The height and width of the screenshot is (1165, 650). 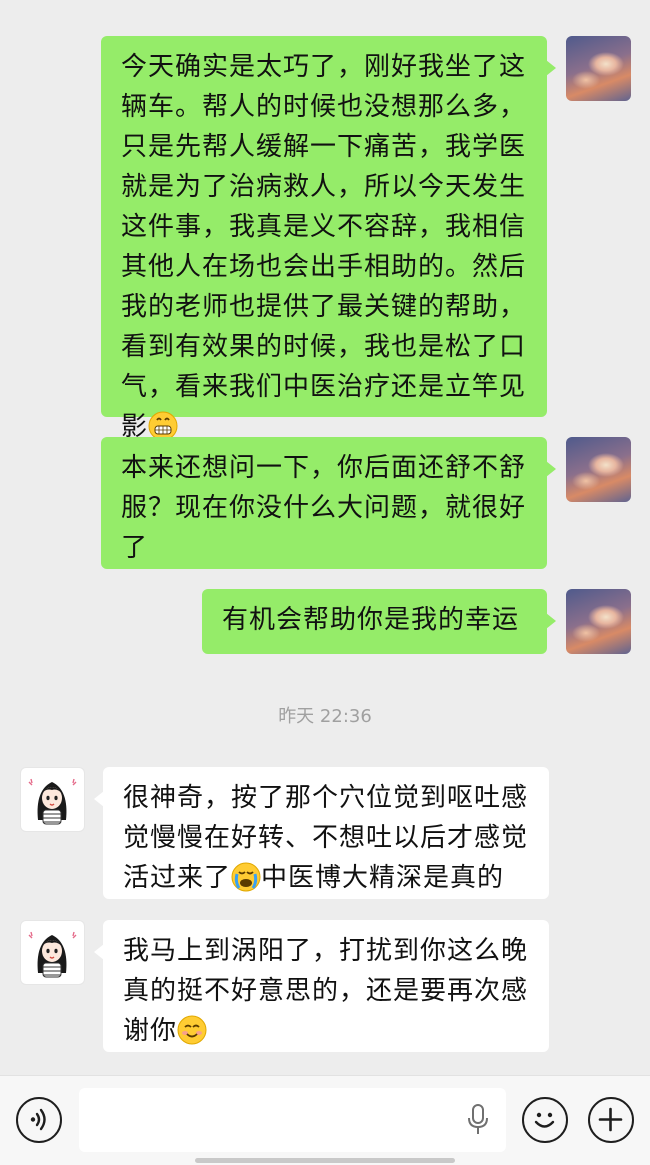 What do you see at coordinates (326, 1031) in the screenshot?
I see `message-line: 谢你` at bounding box center [326, 1031].